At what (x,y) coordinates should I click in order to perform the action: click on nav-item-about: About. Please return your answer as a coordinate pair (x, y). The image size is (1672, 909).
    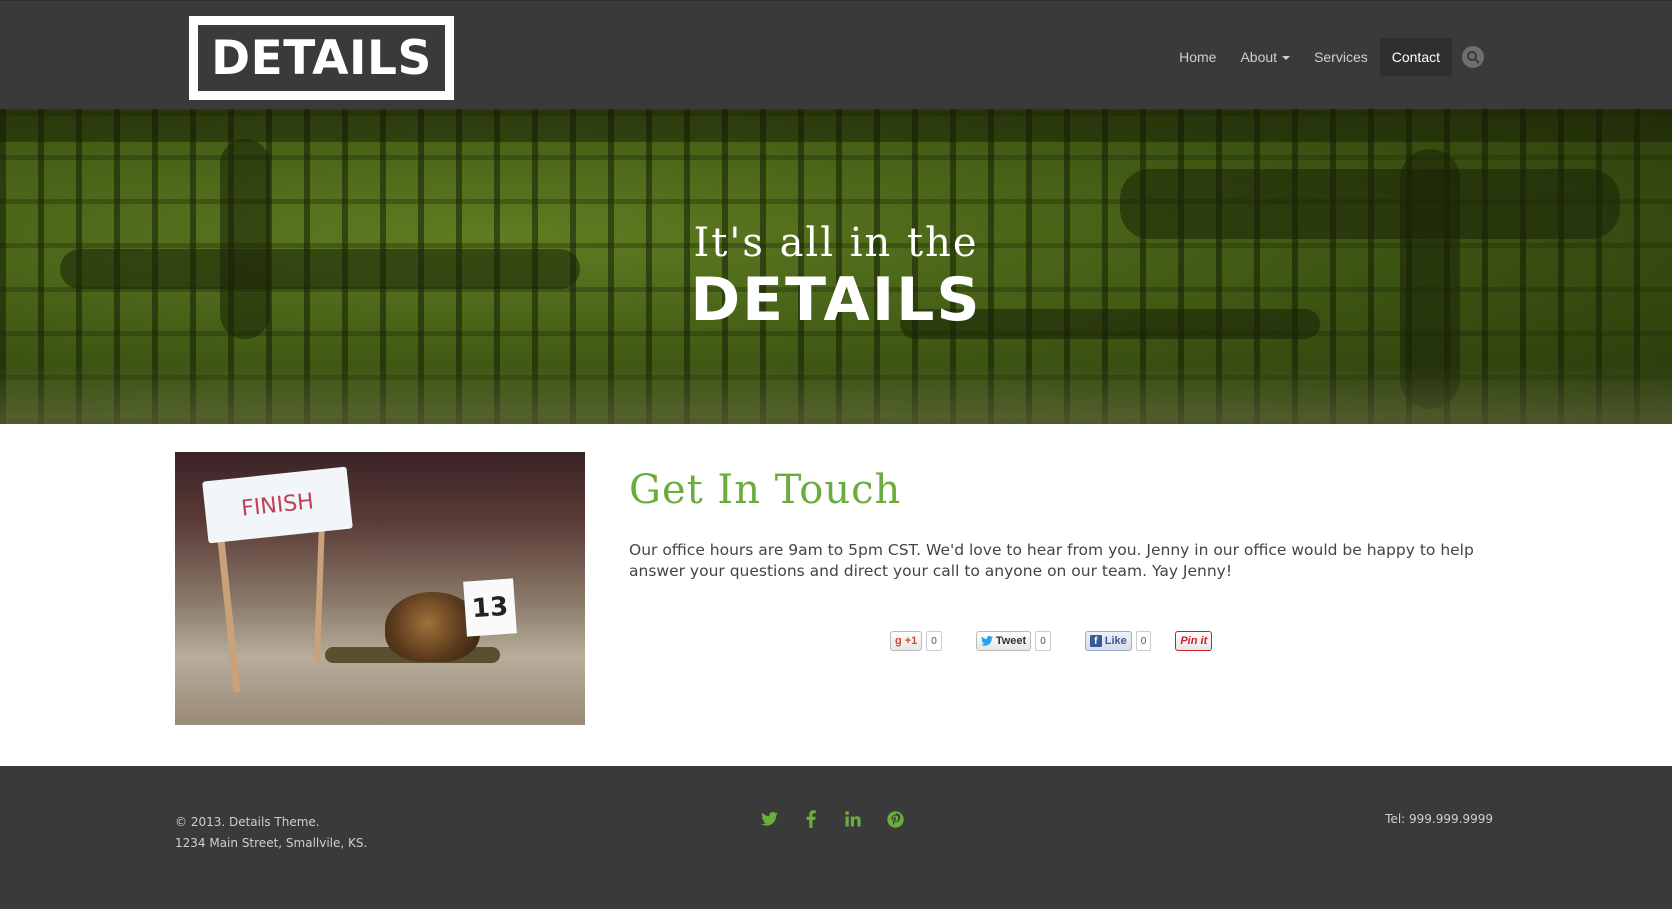
    Looking at the image, I should click on (1265, 57).